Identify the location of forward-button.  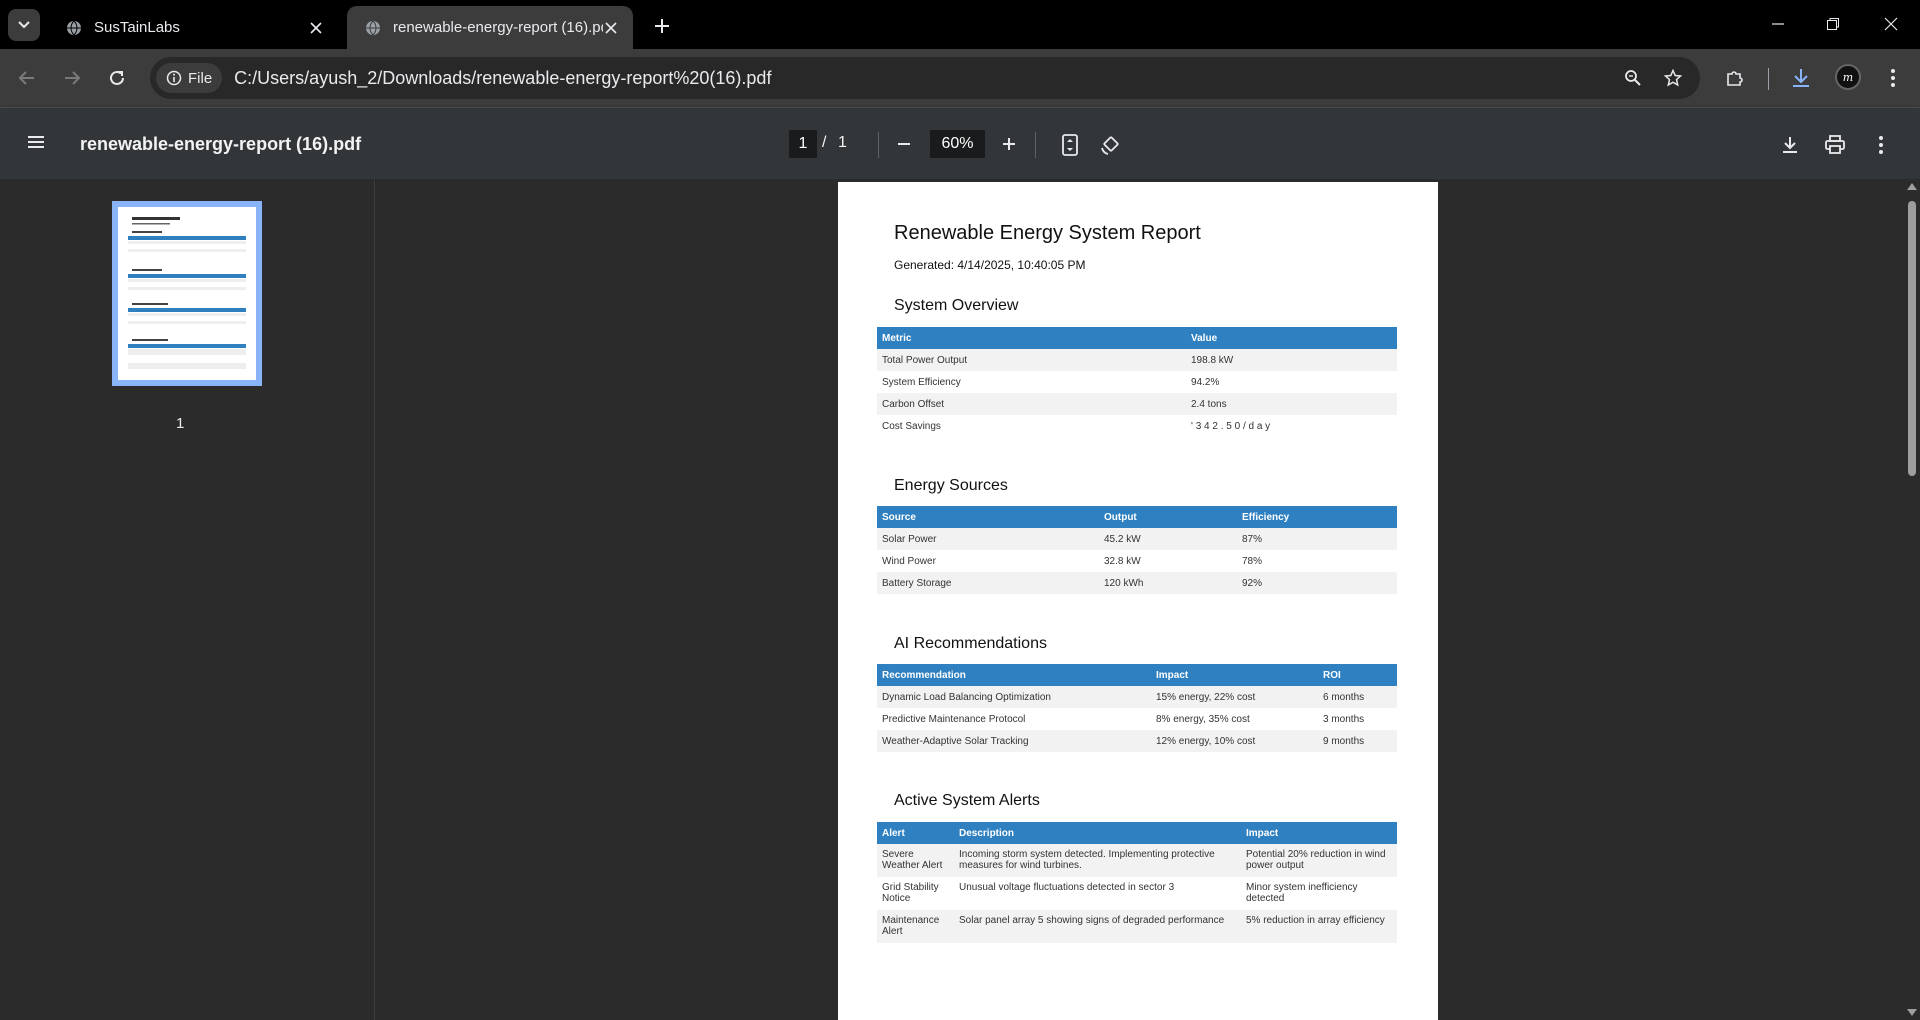
(72, 78).